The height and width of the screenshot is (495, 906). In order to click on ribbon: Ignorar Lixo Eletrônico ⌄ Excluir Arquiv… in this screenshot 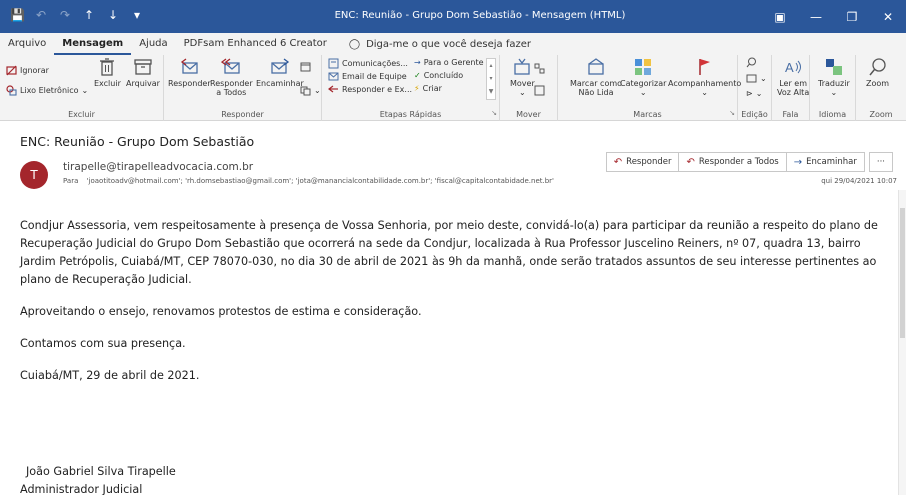, I will do `click(453, 88)`.